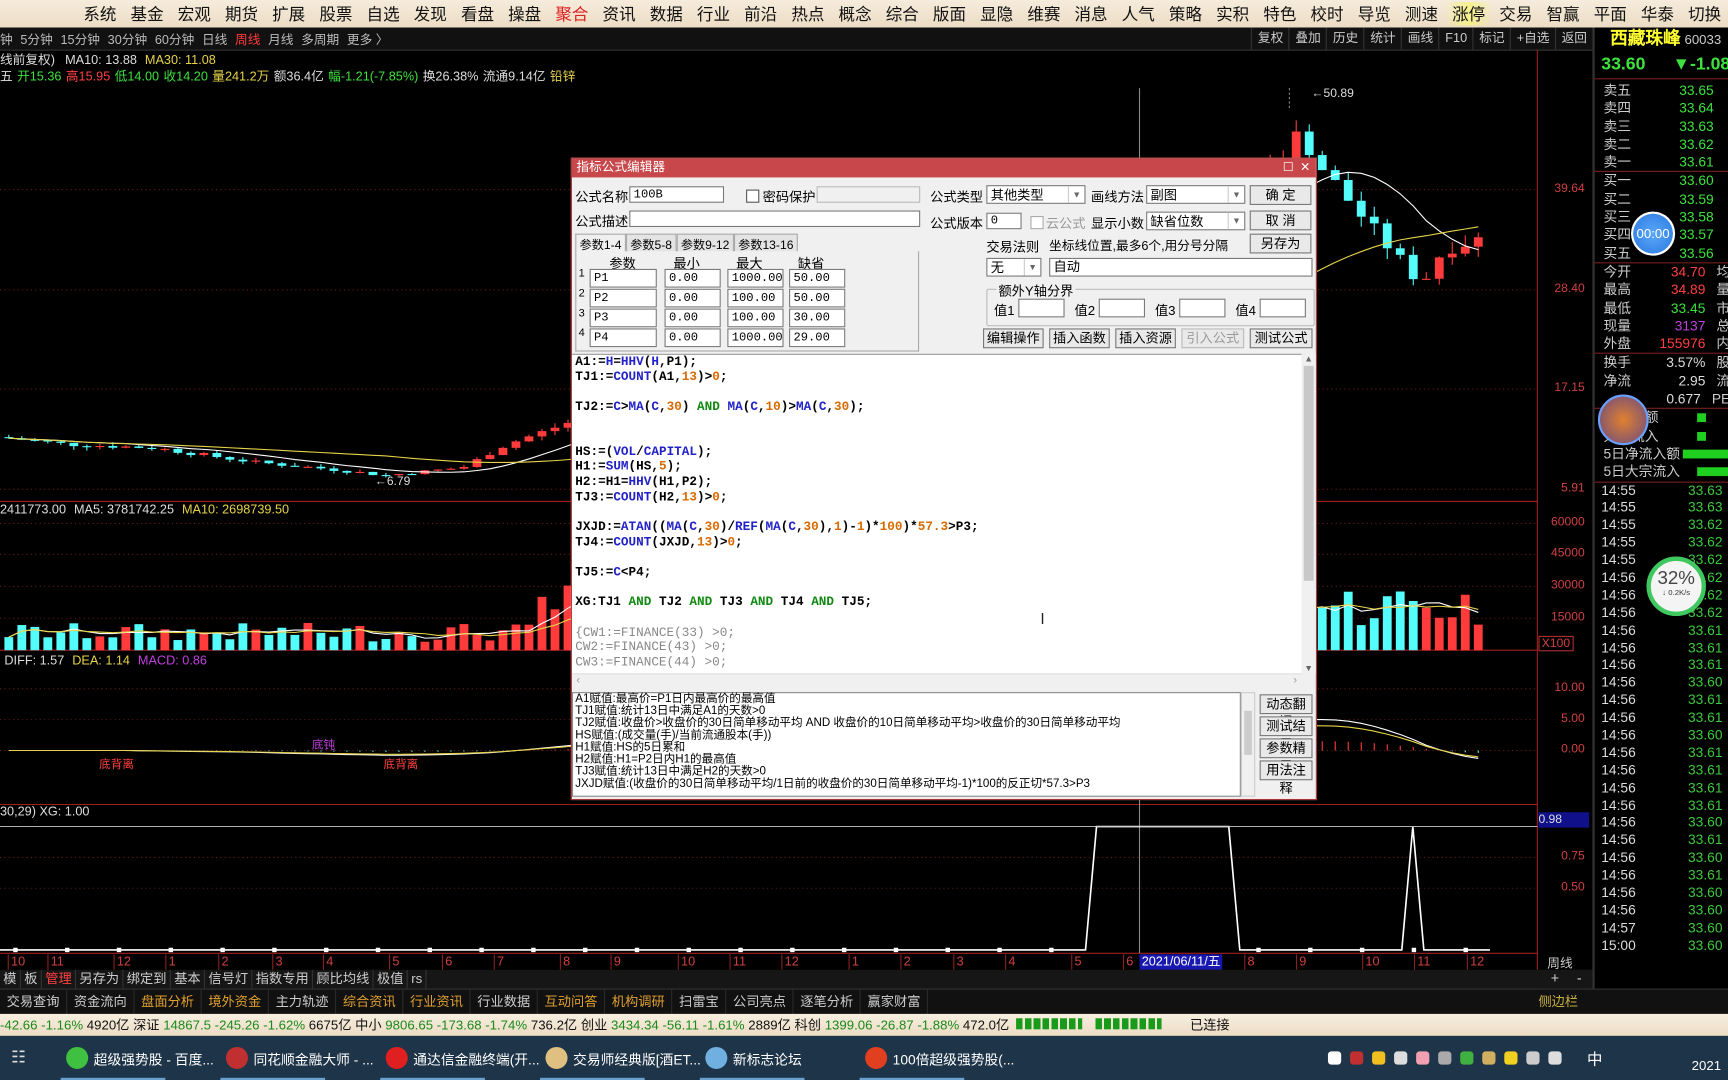 The height and width of the screenshot is (1080, 1728). I want to click on param-cell-input: P4, so click(623, 338).